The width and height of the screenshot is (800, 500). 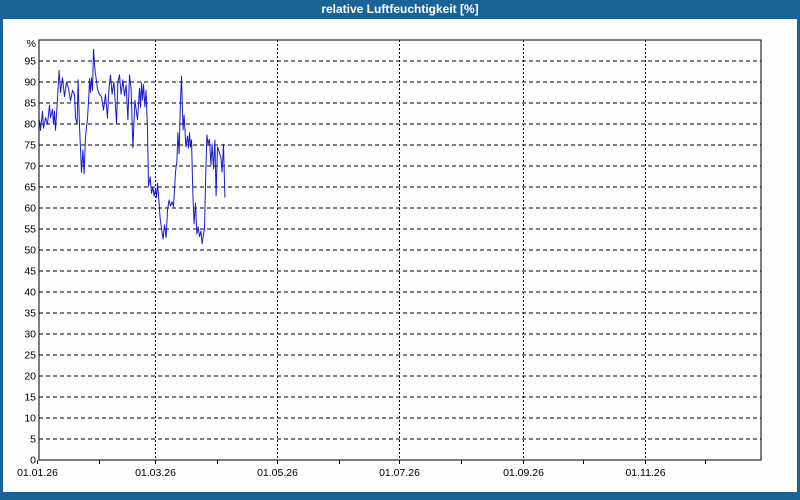 What do you see at coordinates (30, 146) in the screenshot?
I see `y-axis-label: 75` at bounding box center [30, 146].